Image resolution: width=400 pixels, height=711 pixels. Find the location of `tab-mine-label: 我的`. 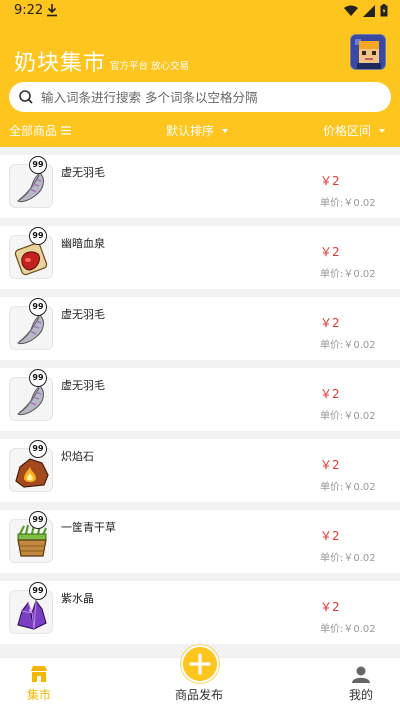

tab-mine-label: 我的 is located at coordinates (361, 695).